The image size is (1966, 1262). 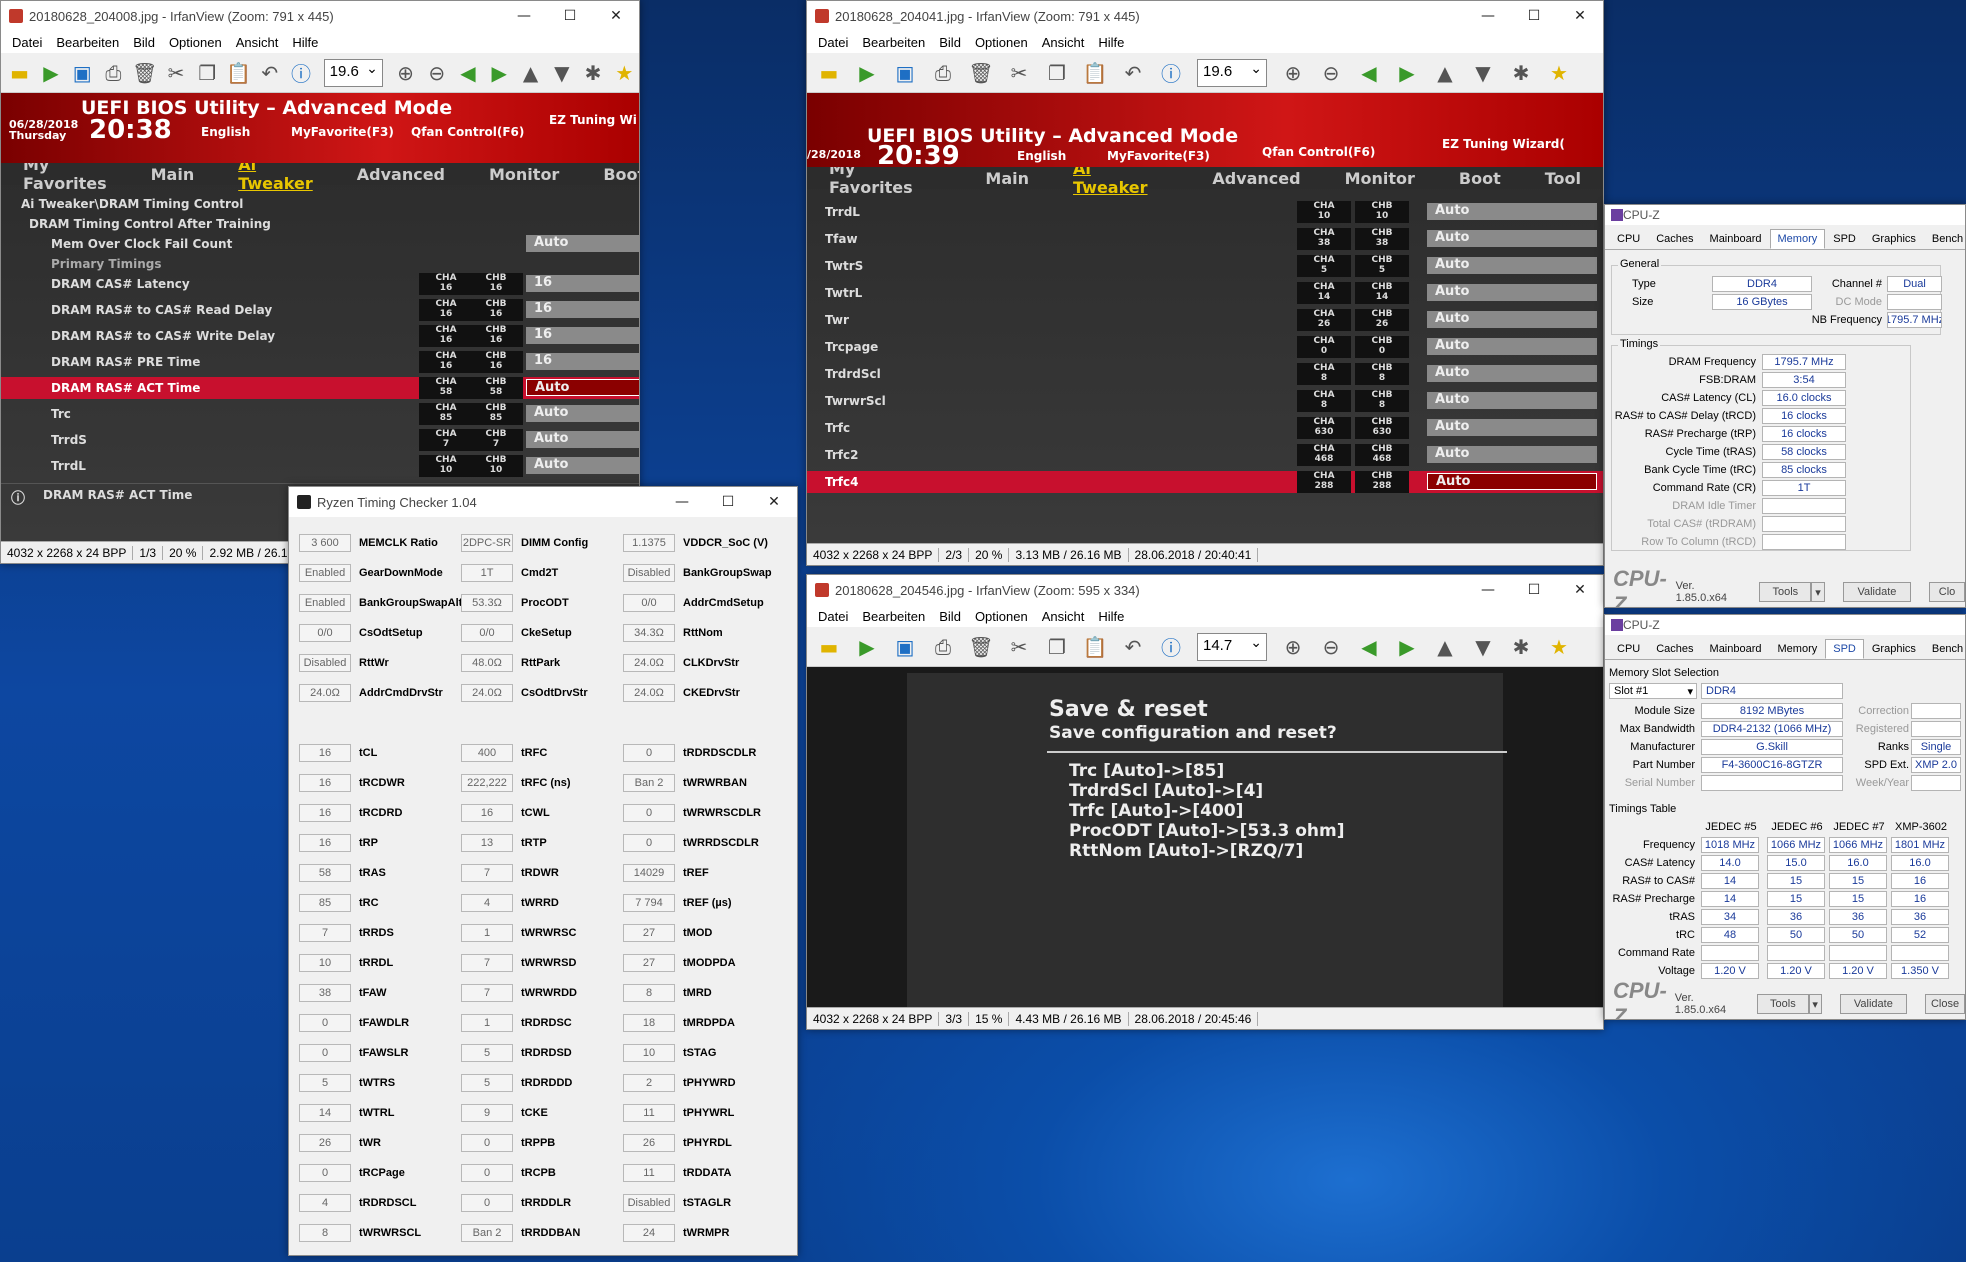 What do you see at coordinates (353, 72) in the screenshot?
I see `zoom-select: 19.6` at bounding box center [353, 72].